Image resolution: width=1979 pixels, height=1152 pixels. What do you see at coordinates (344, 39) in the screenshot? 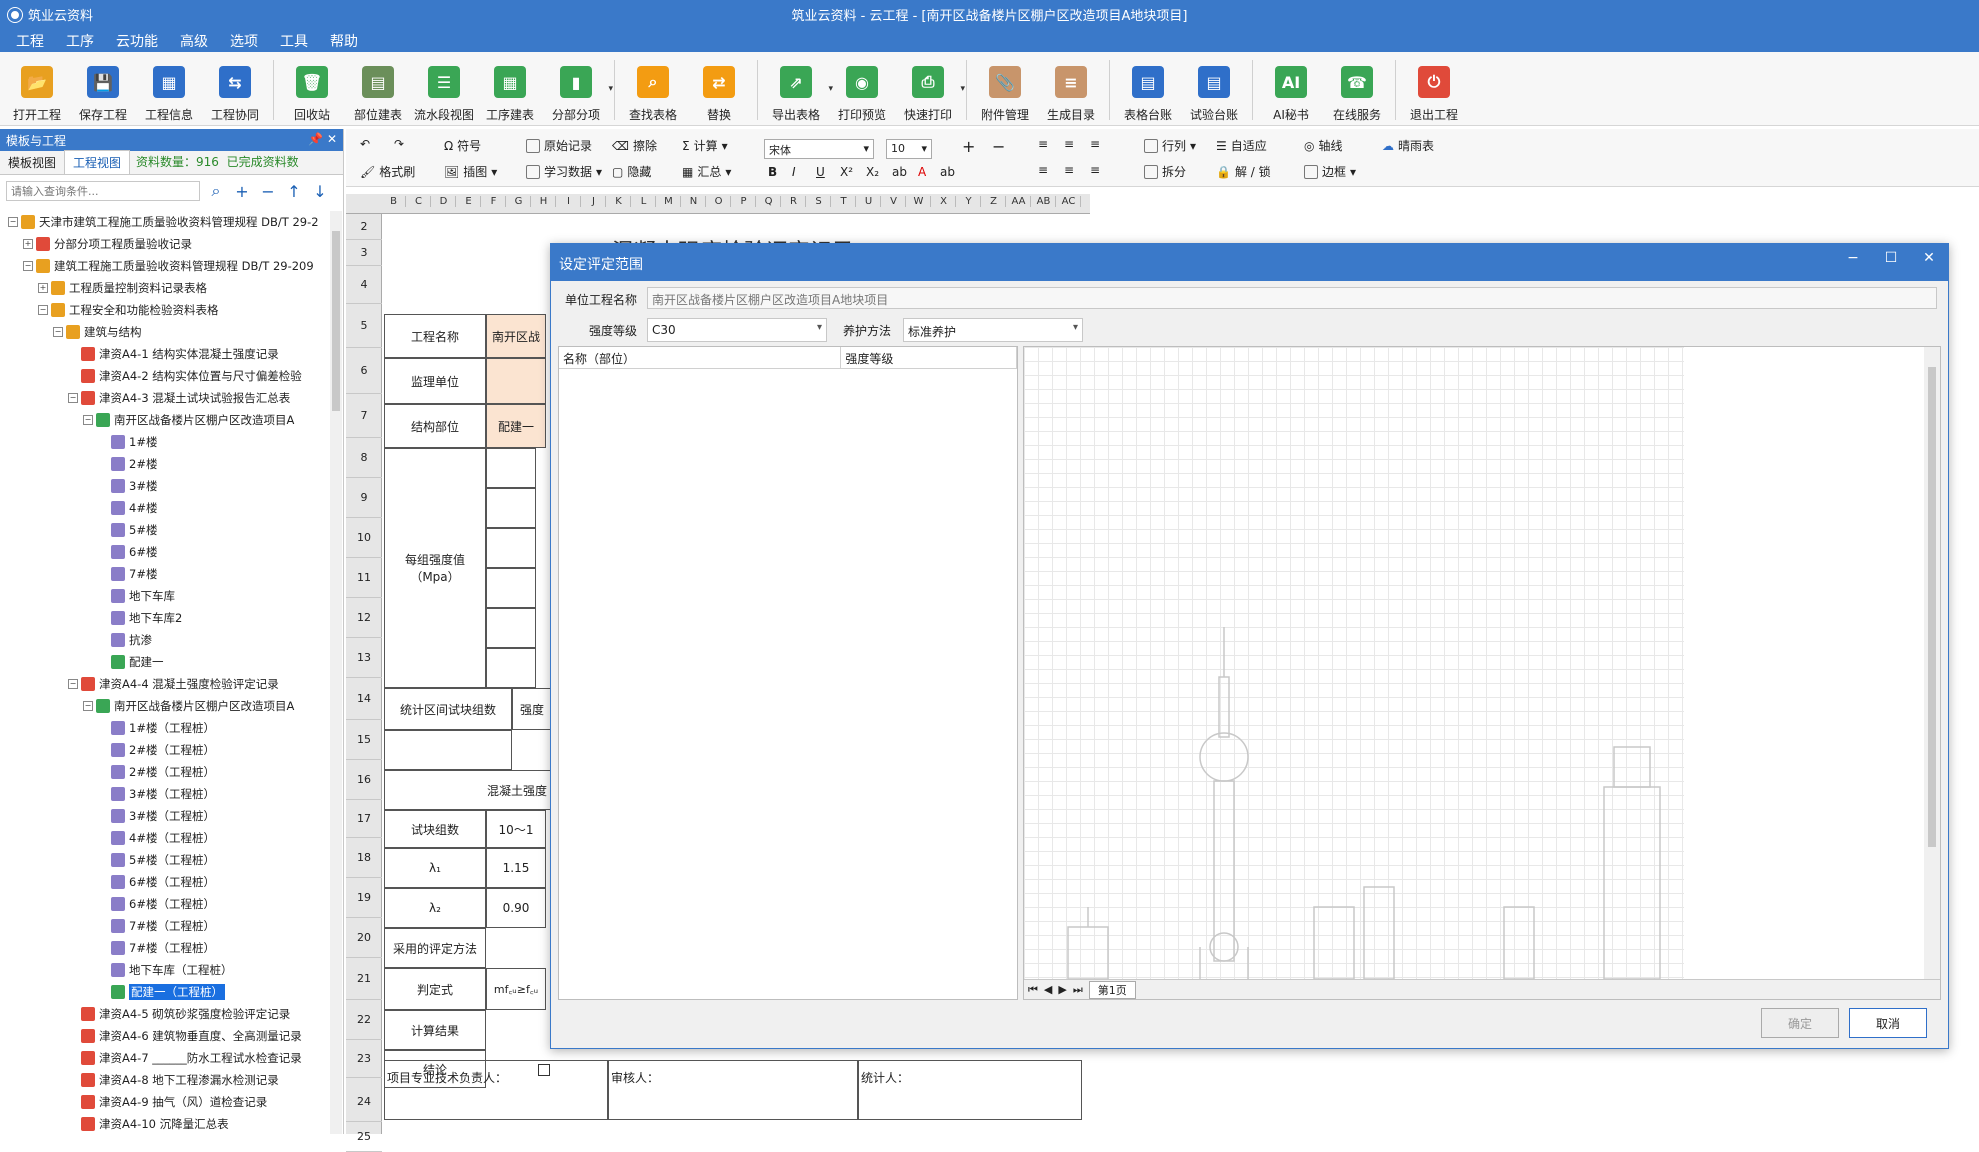
I see `menu-item: 帮助` at bounding box center [344, 39].